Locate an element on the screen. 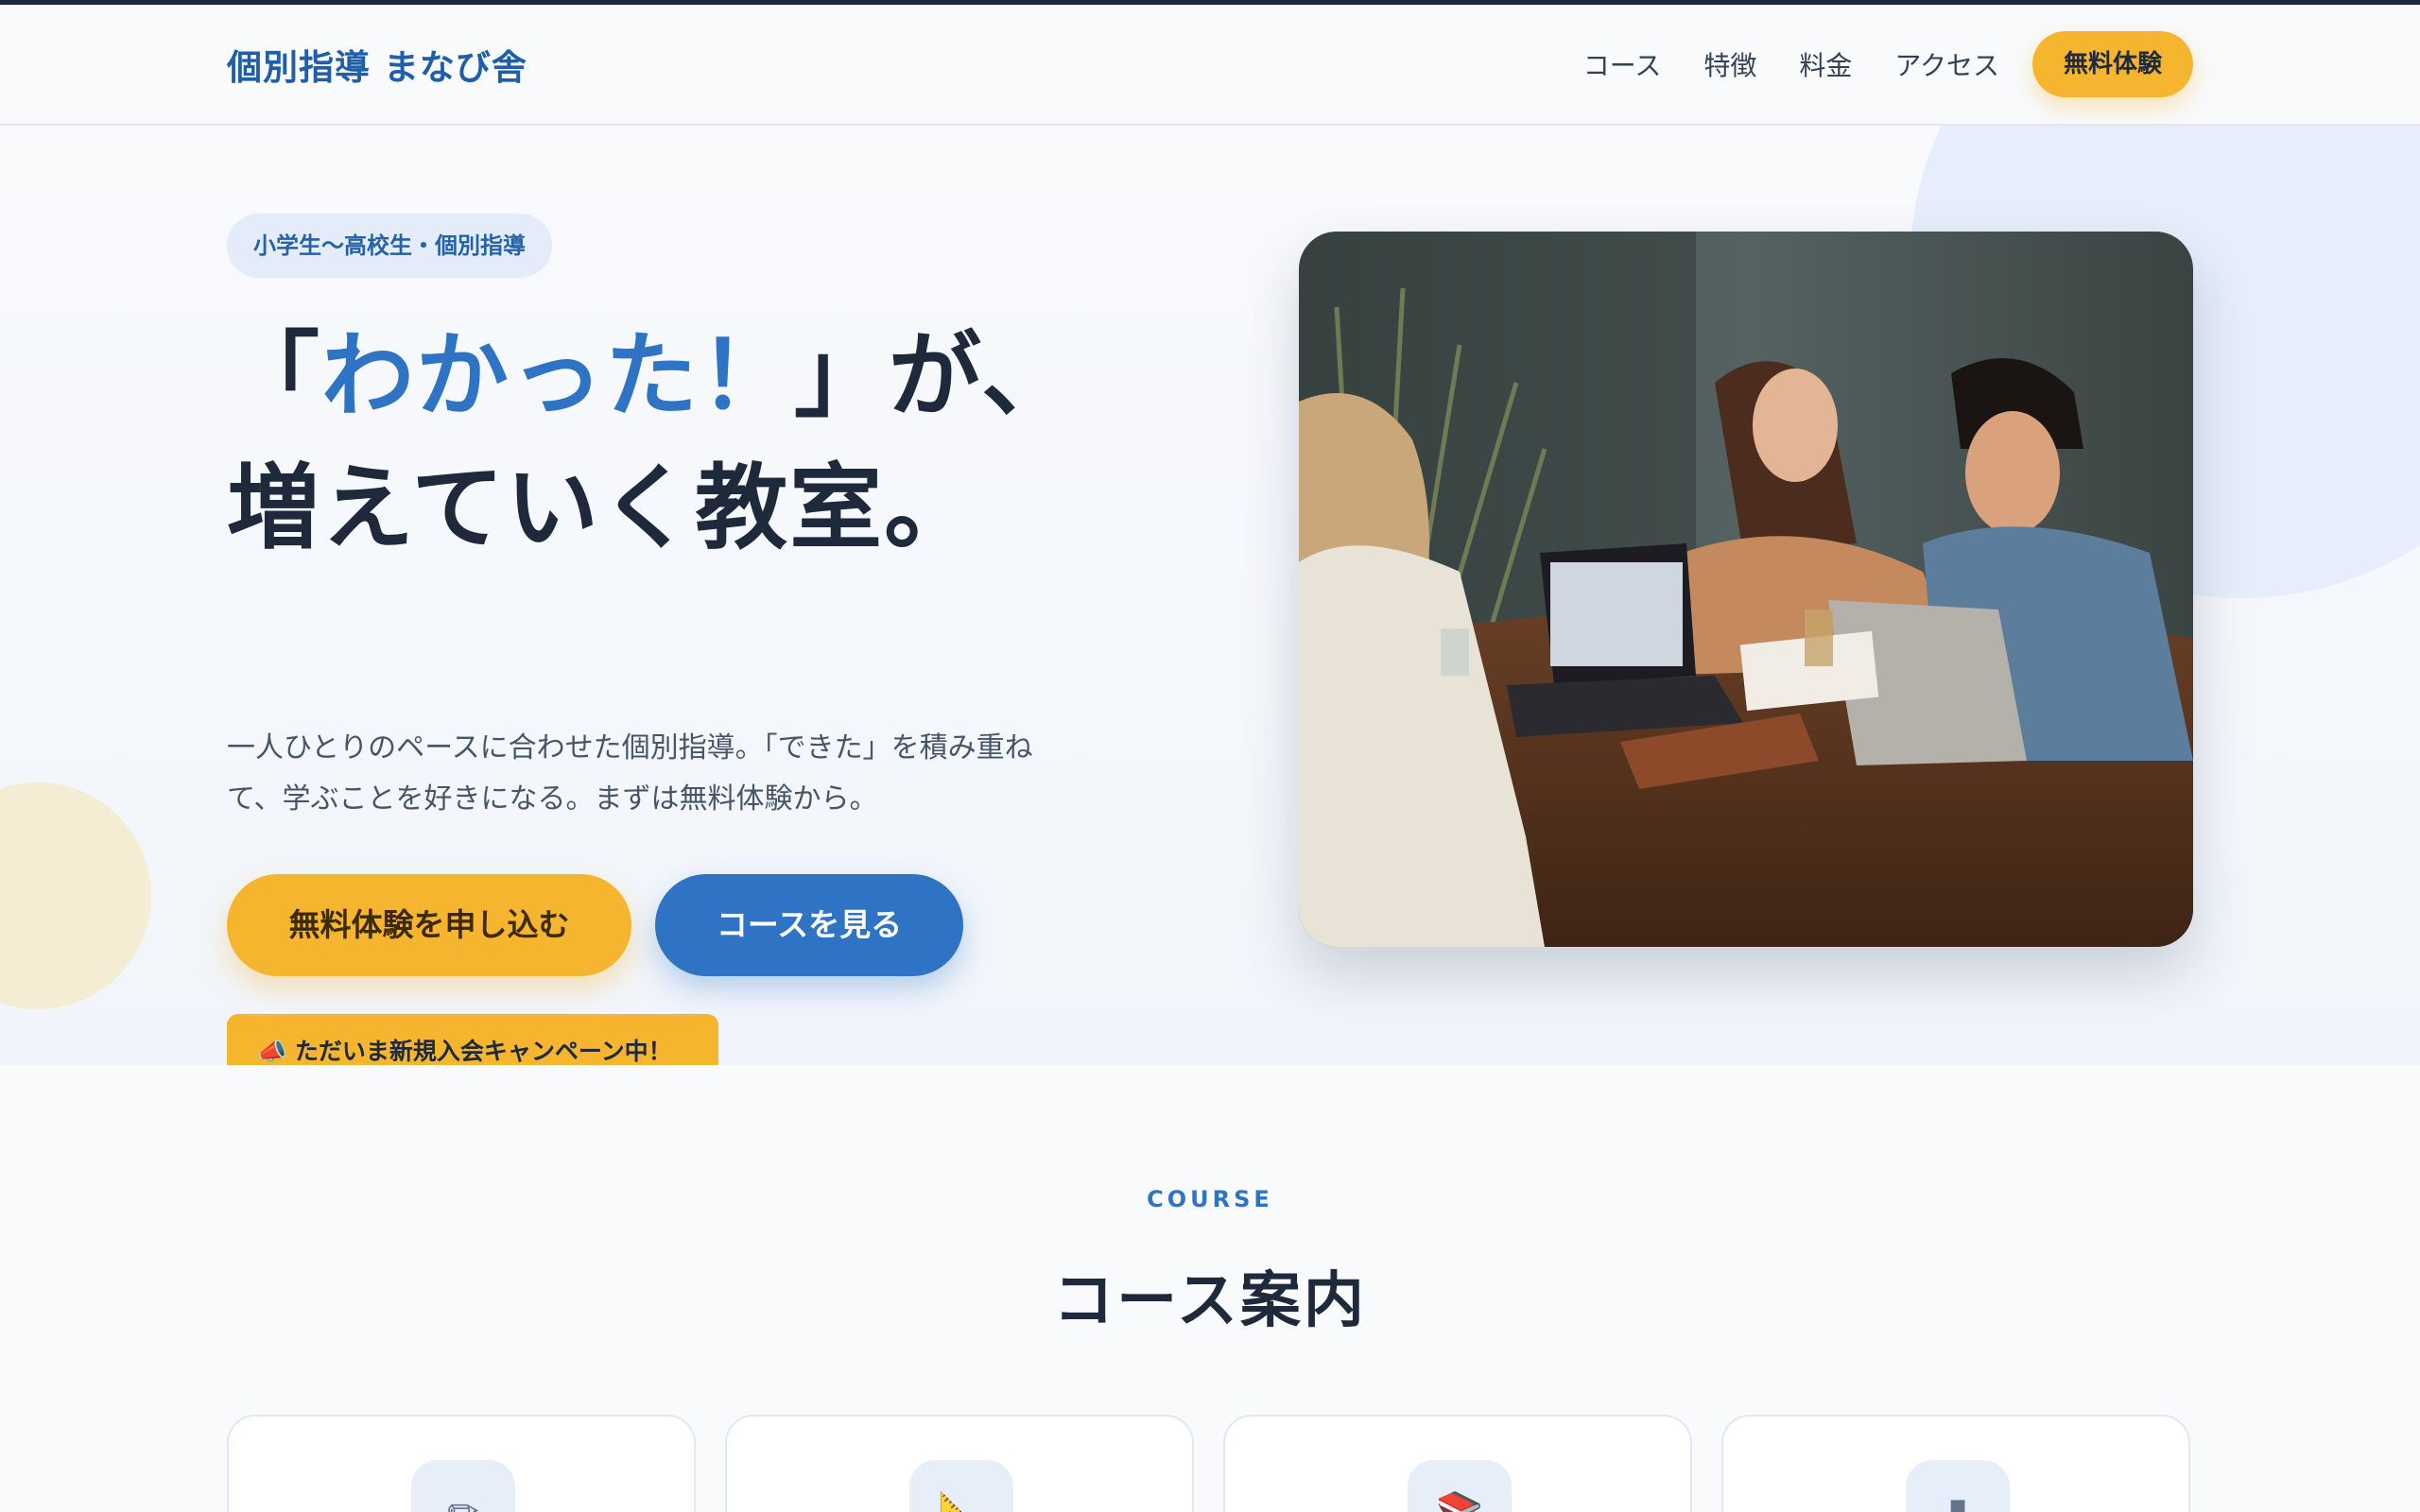 This screenshot has width=2420, height=1512. pencil-icon: ✏ is located at coordinates (463, 1486).